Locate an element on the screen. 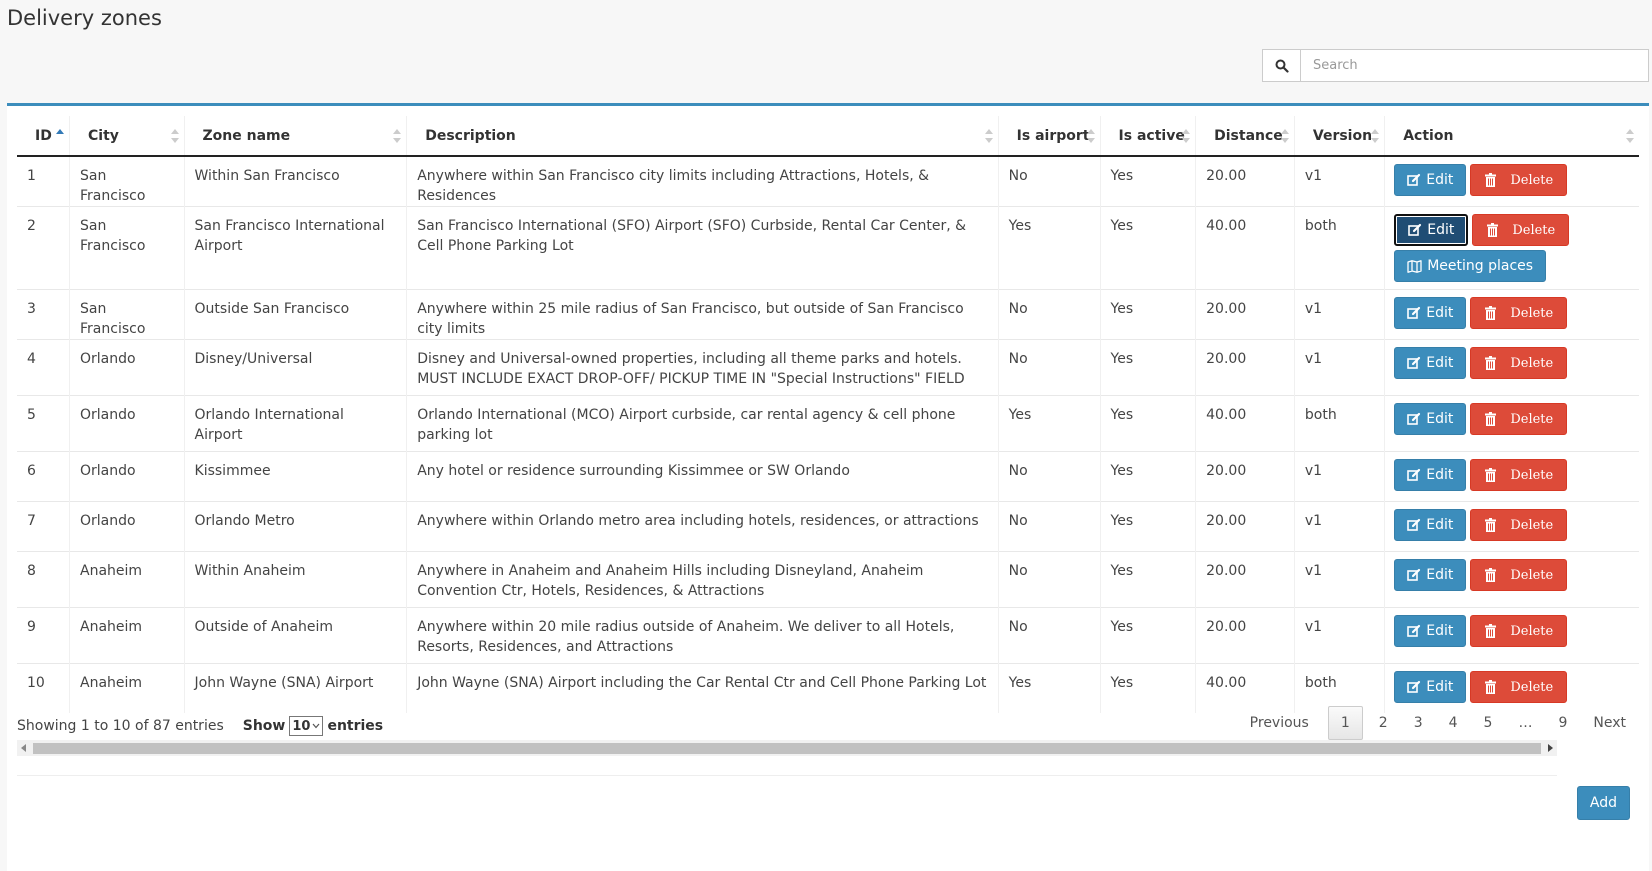  cell-id: 5 is located at coordinates (44, 423).